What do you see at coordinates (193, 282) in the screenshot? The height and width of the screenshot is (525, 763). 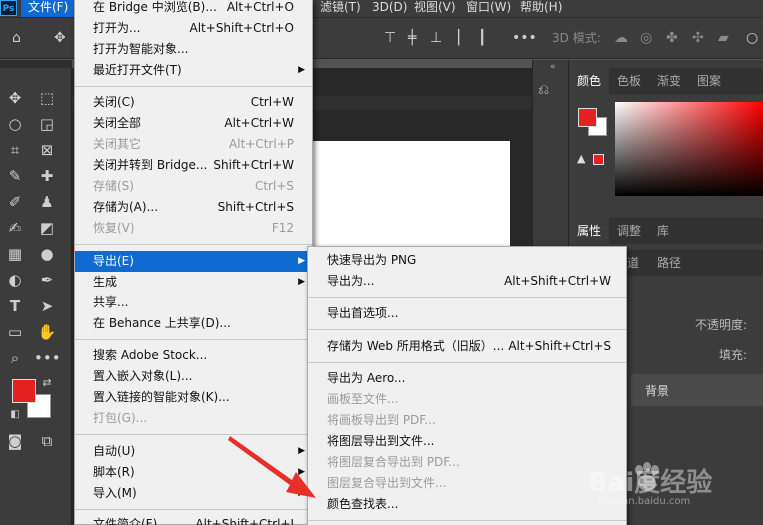 I see `menu-item-generate: 生成 ▶` at bounding box center [193, 282].